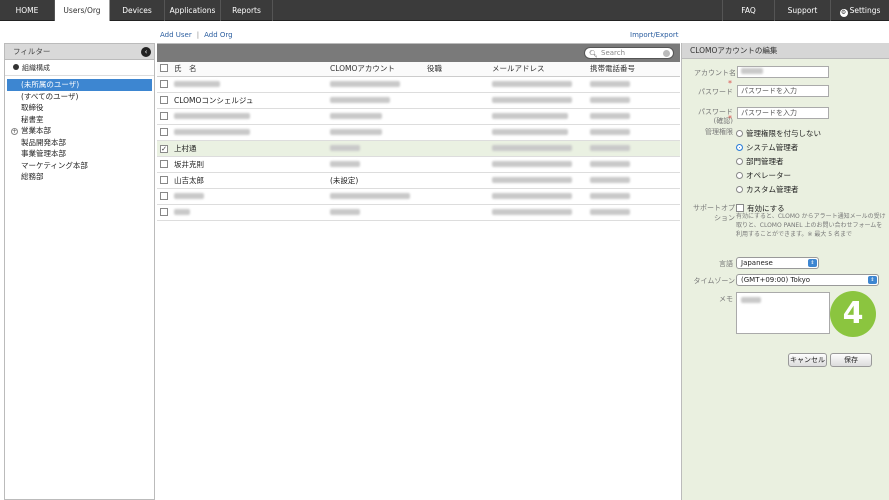 This screenshot has width=889, height=500. Describe the element at coordinates (777, 263) in the screenshot. I see `language-select: Japanese ⇕` at that location.